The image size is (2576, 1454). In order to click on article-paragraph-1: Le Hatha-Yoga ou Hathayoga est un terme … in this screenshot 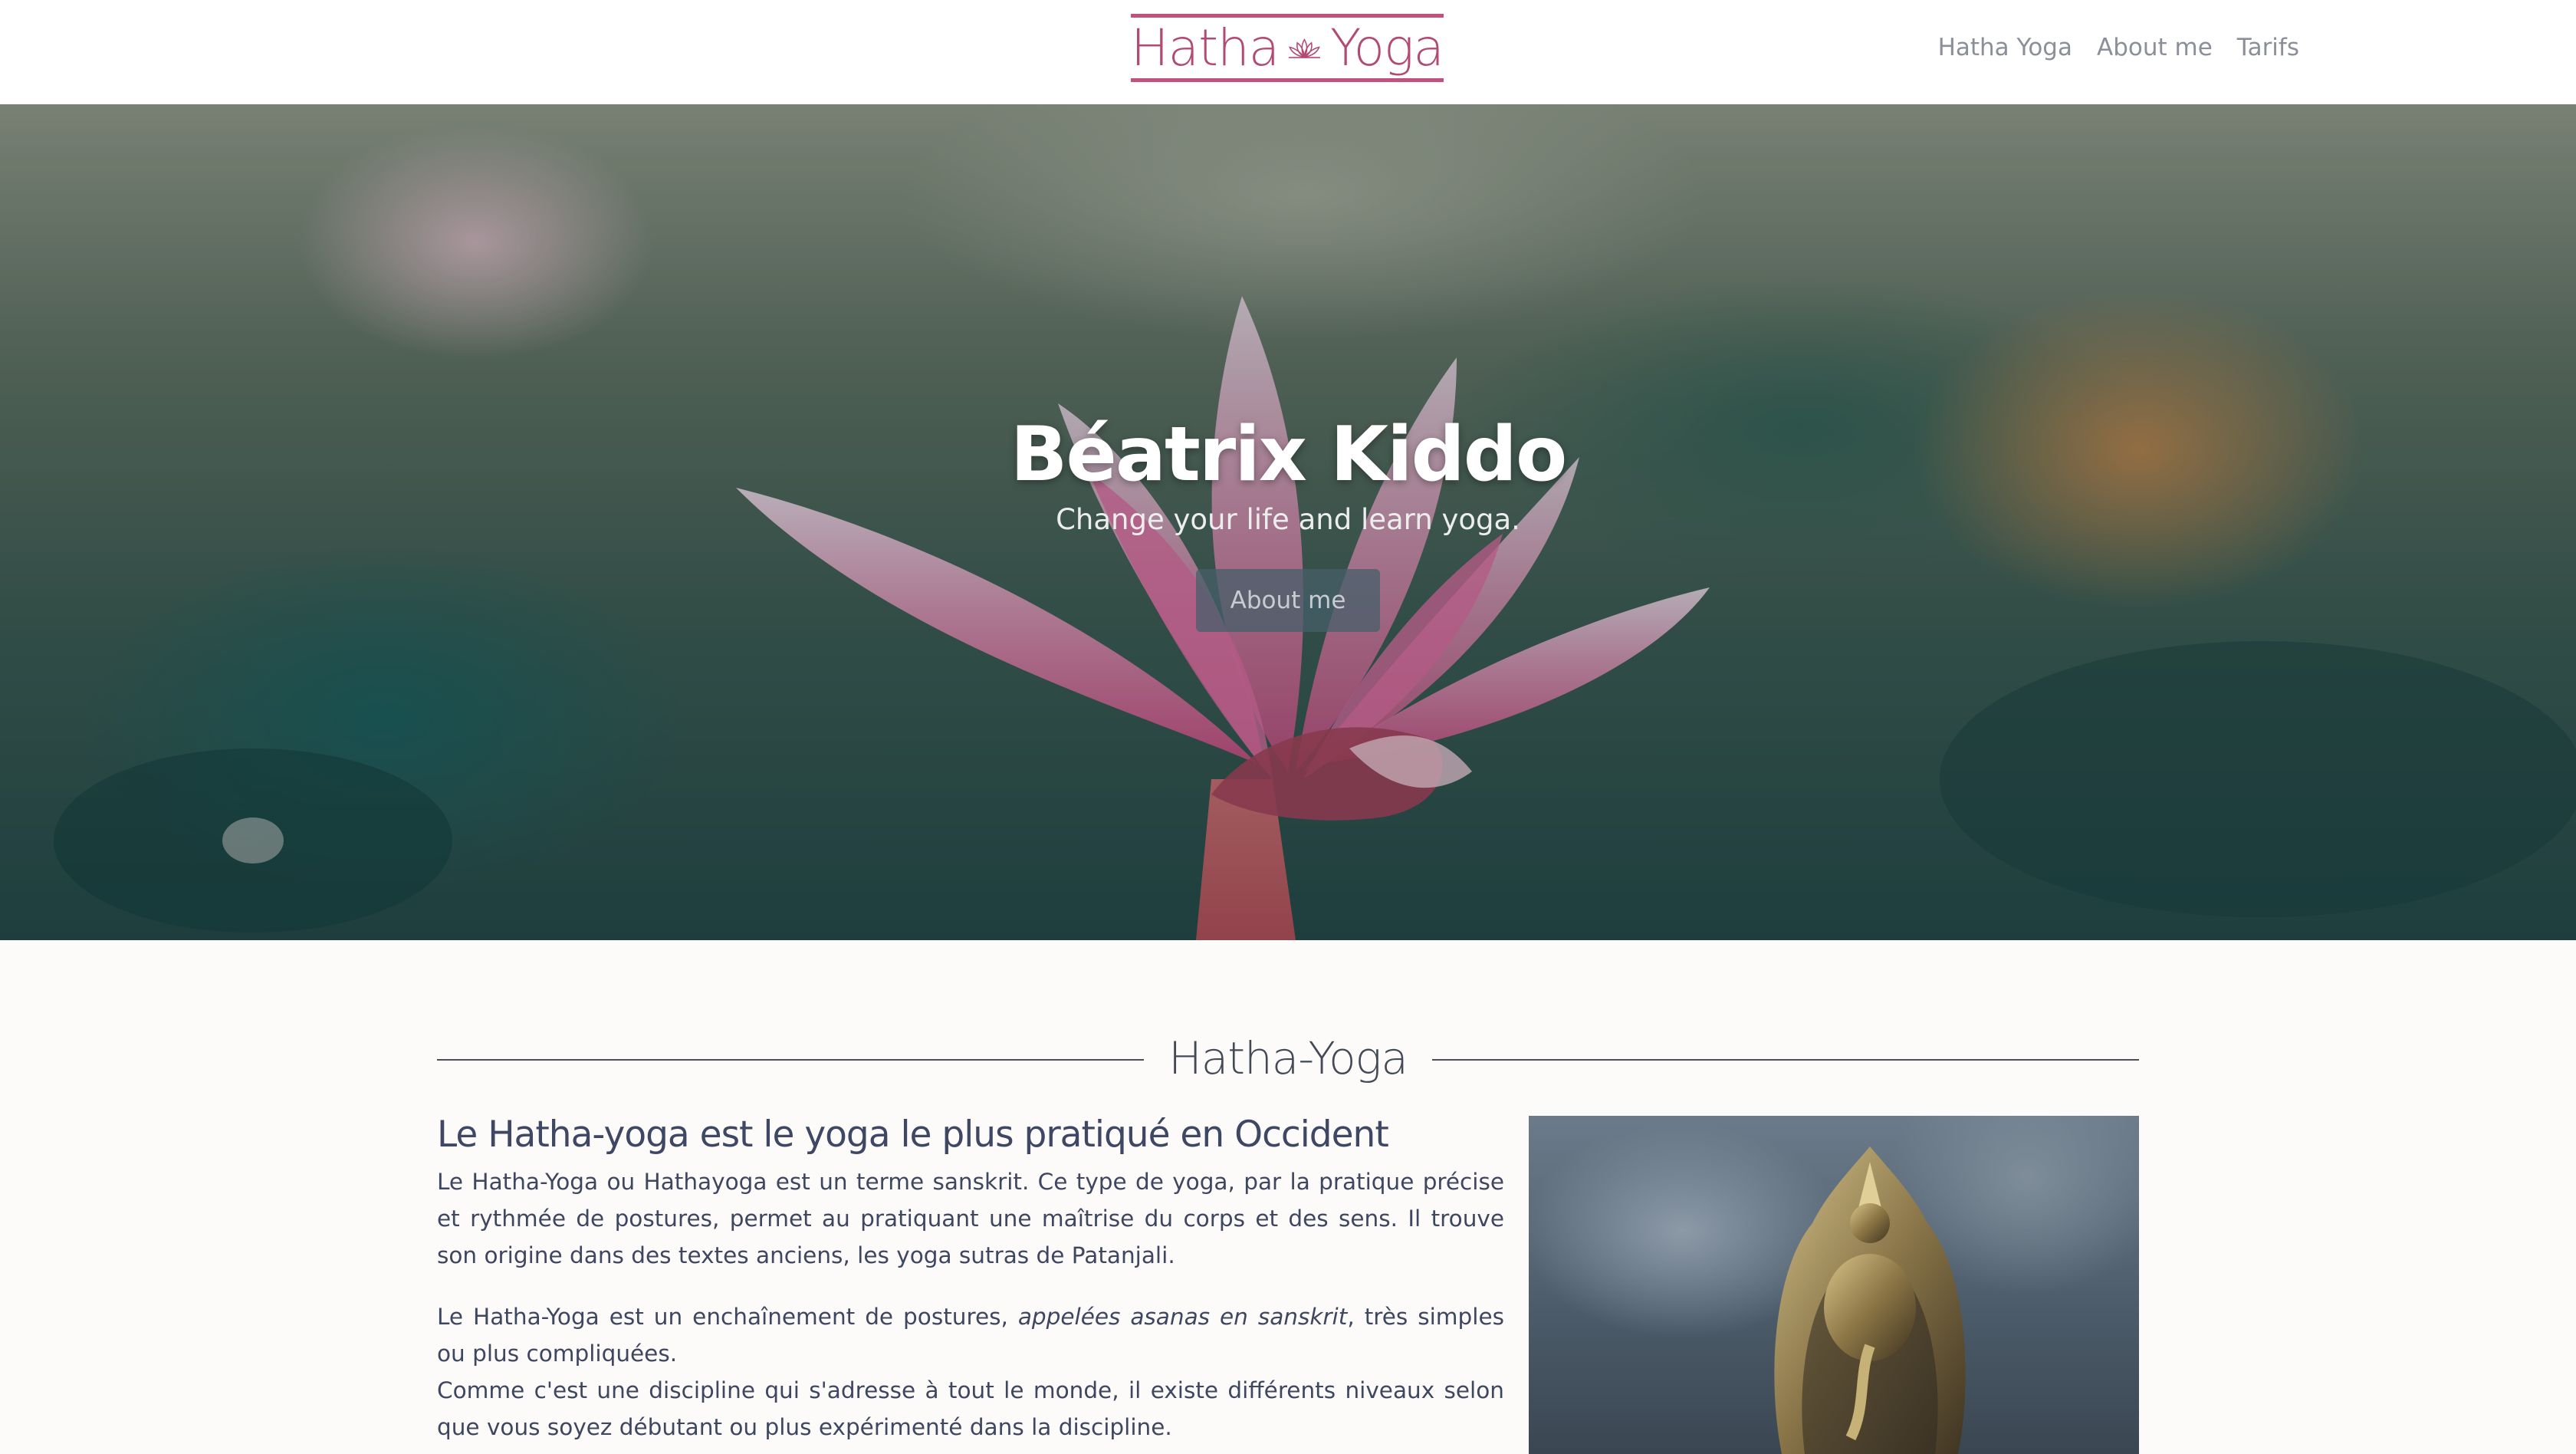, I will do `click(970, 1218)`.